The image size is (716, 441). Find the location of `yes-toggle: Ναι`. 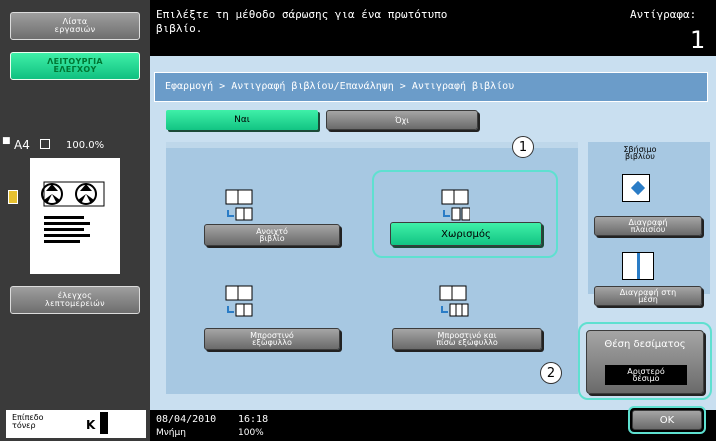

yes-toggle: Ναι is located at coordinates (242, 120).